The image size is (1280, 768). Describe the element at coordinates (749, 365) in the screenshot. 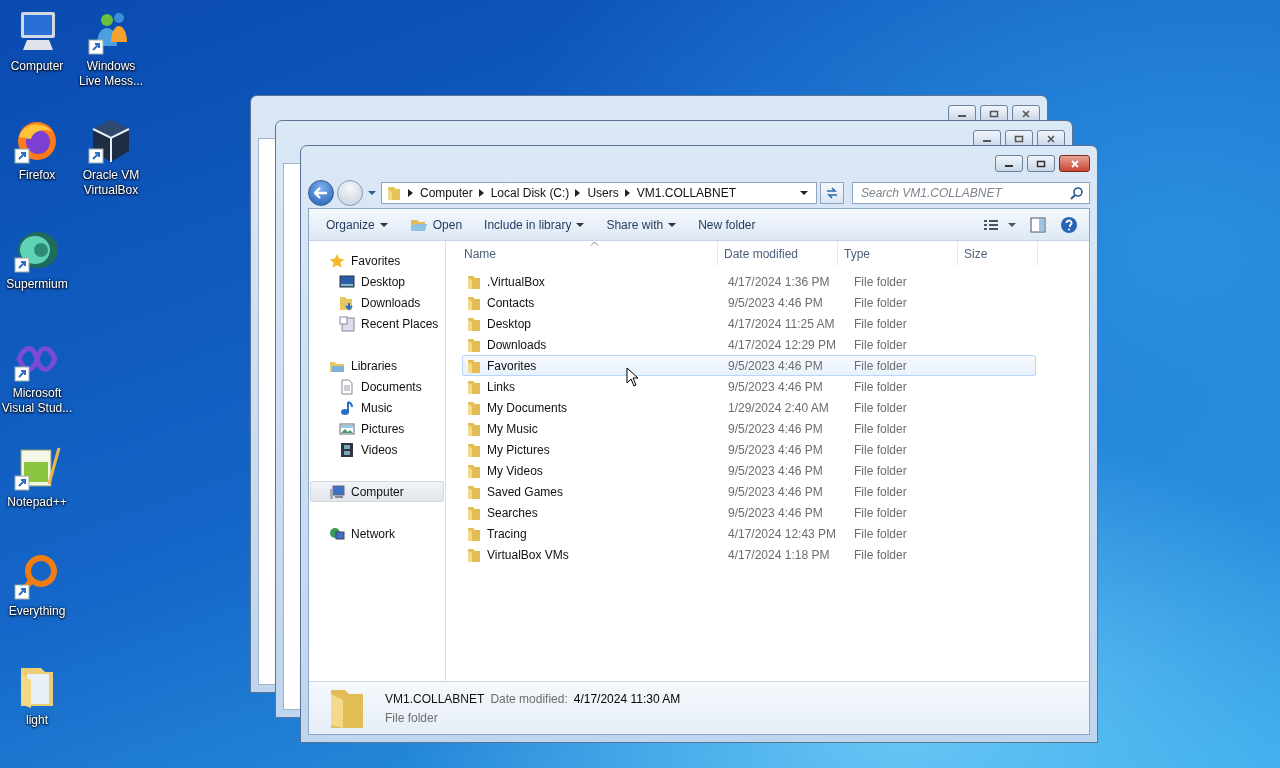

I see `file-row: Favorites 9/5/2023 4:46 PM File folder` at that location.